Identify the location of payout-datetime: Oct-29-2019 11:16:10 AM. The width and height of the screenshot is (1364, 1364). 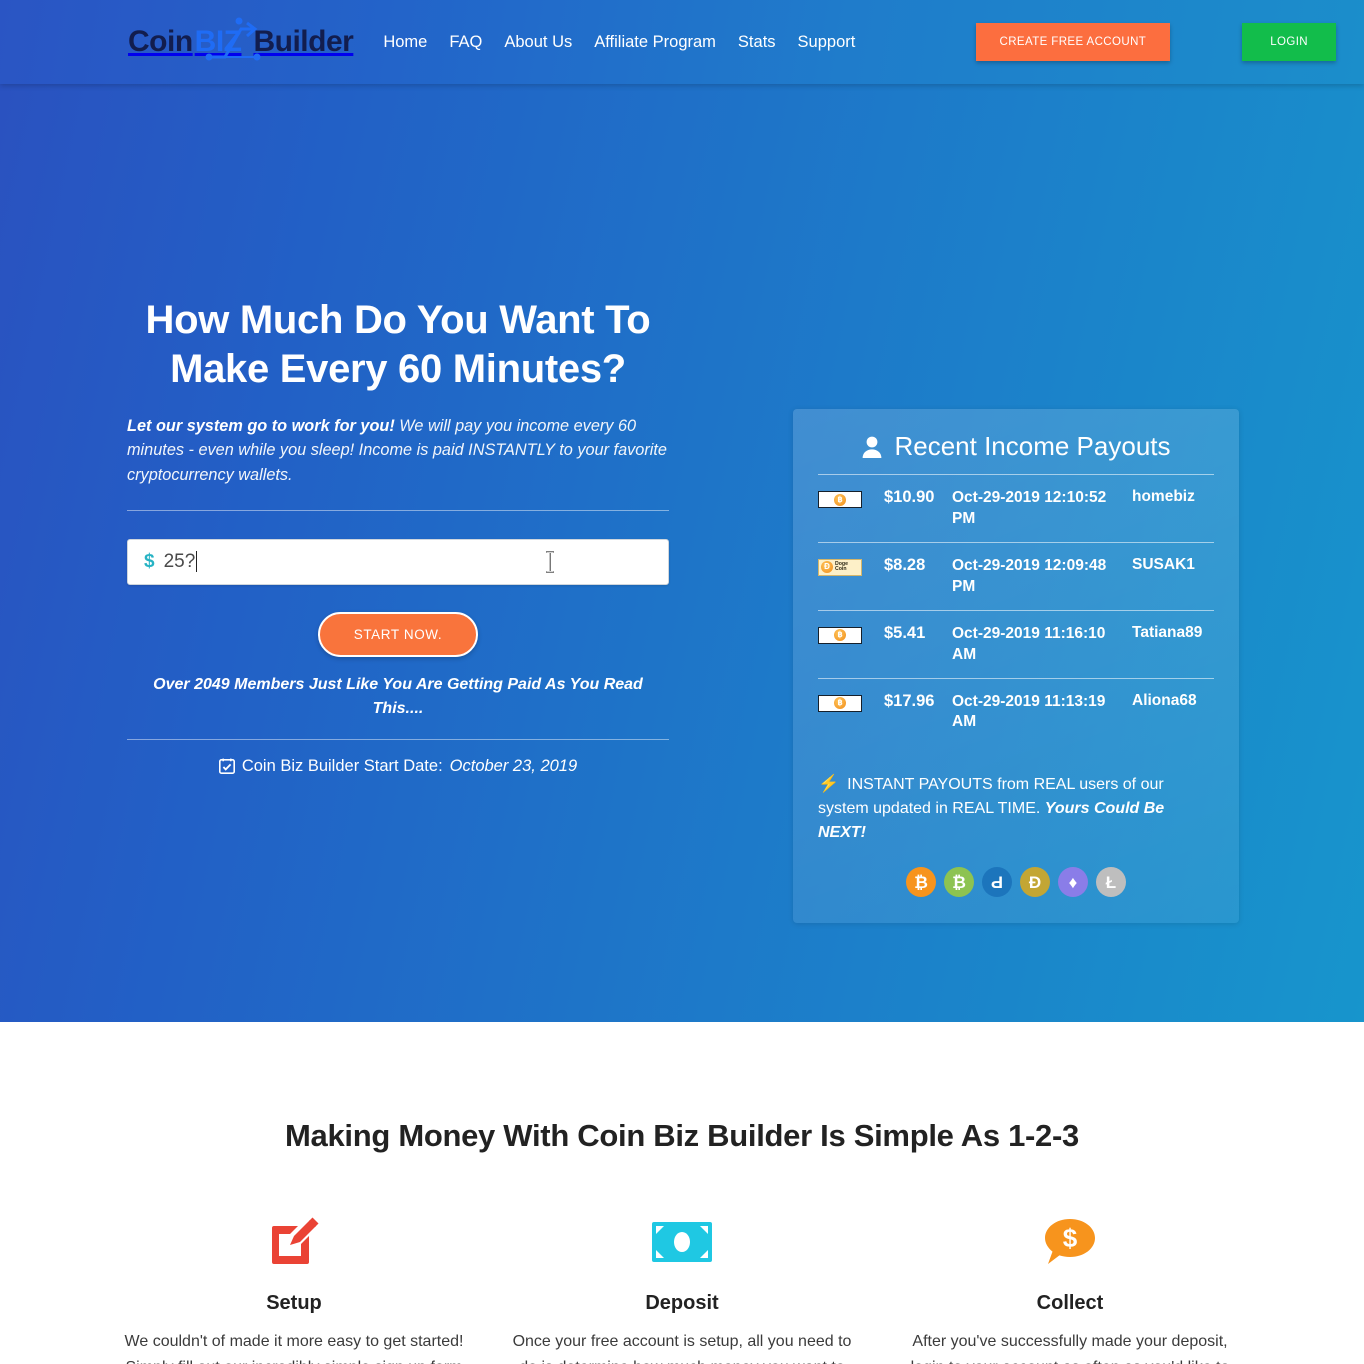
(1029, 643).